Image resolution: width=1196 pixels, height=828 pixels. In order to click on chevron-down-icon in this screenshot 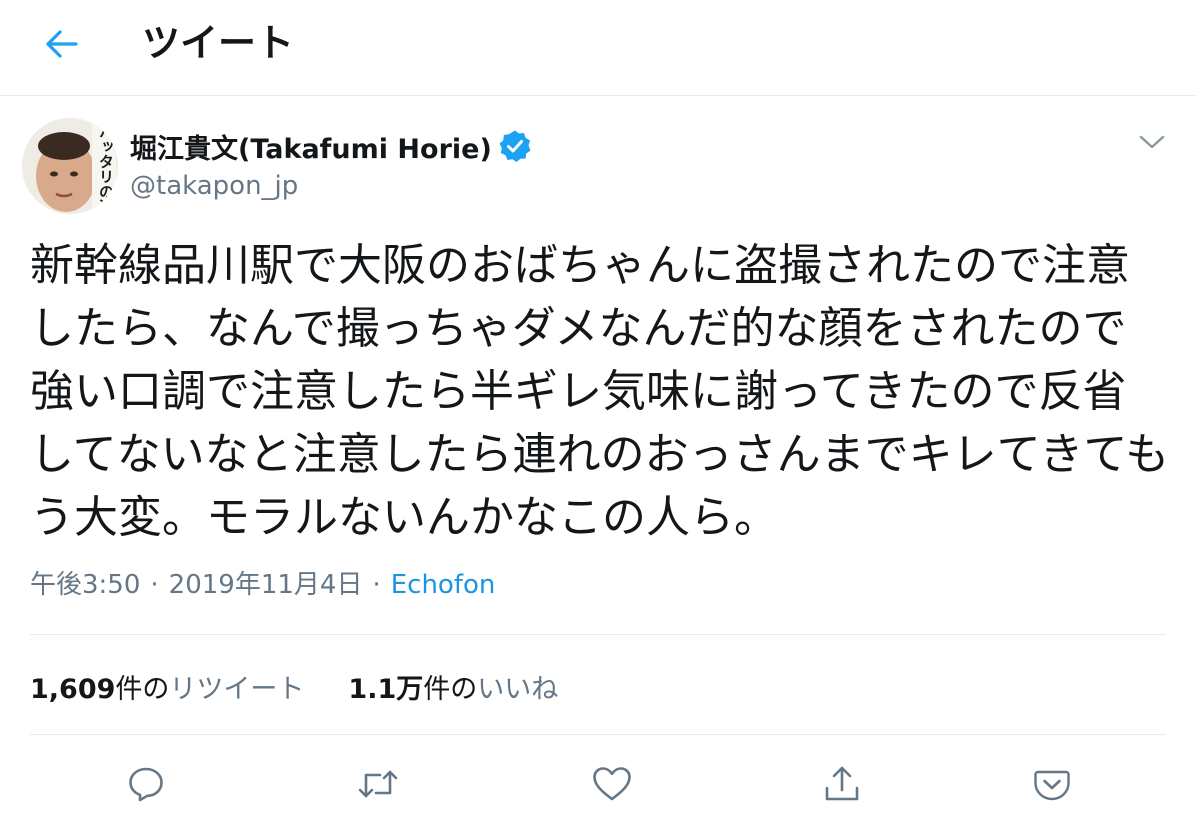, I will do `click(1152, 142)`.